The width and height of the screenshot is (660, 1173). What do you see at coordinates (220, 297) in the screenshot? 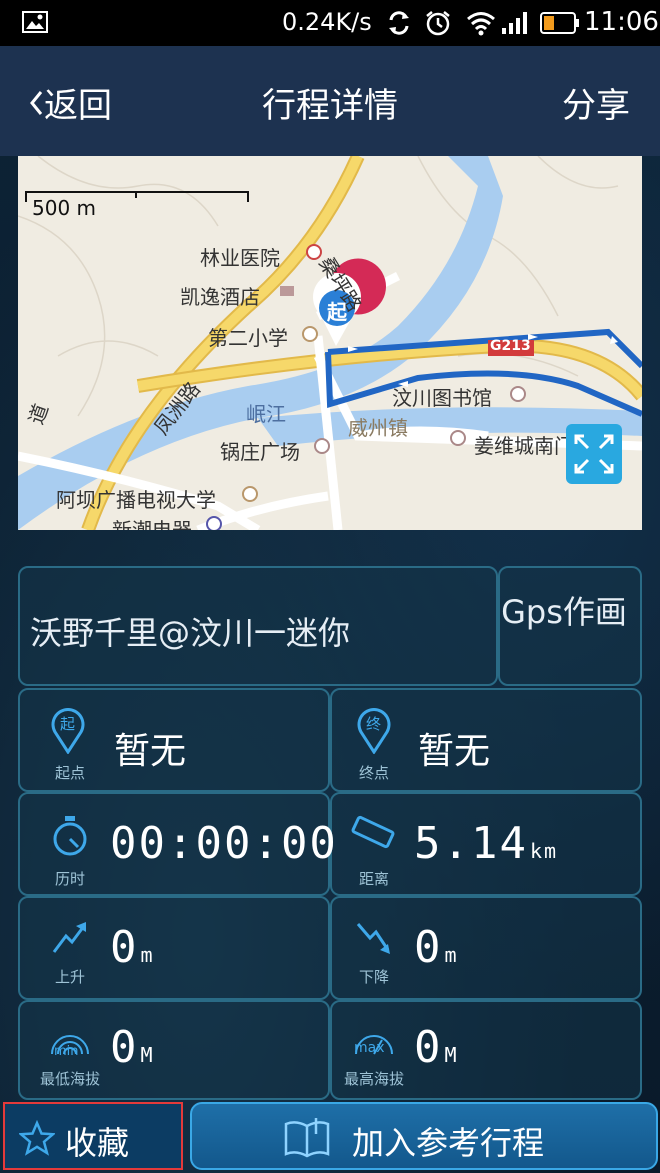
I see `map-label: 凯逸酒店` at bounding box center [220, 297].